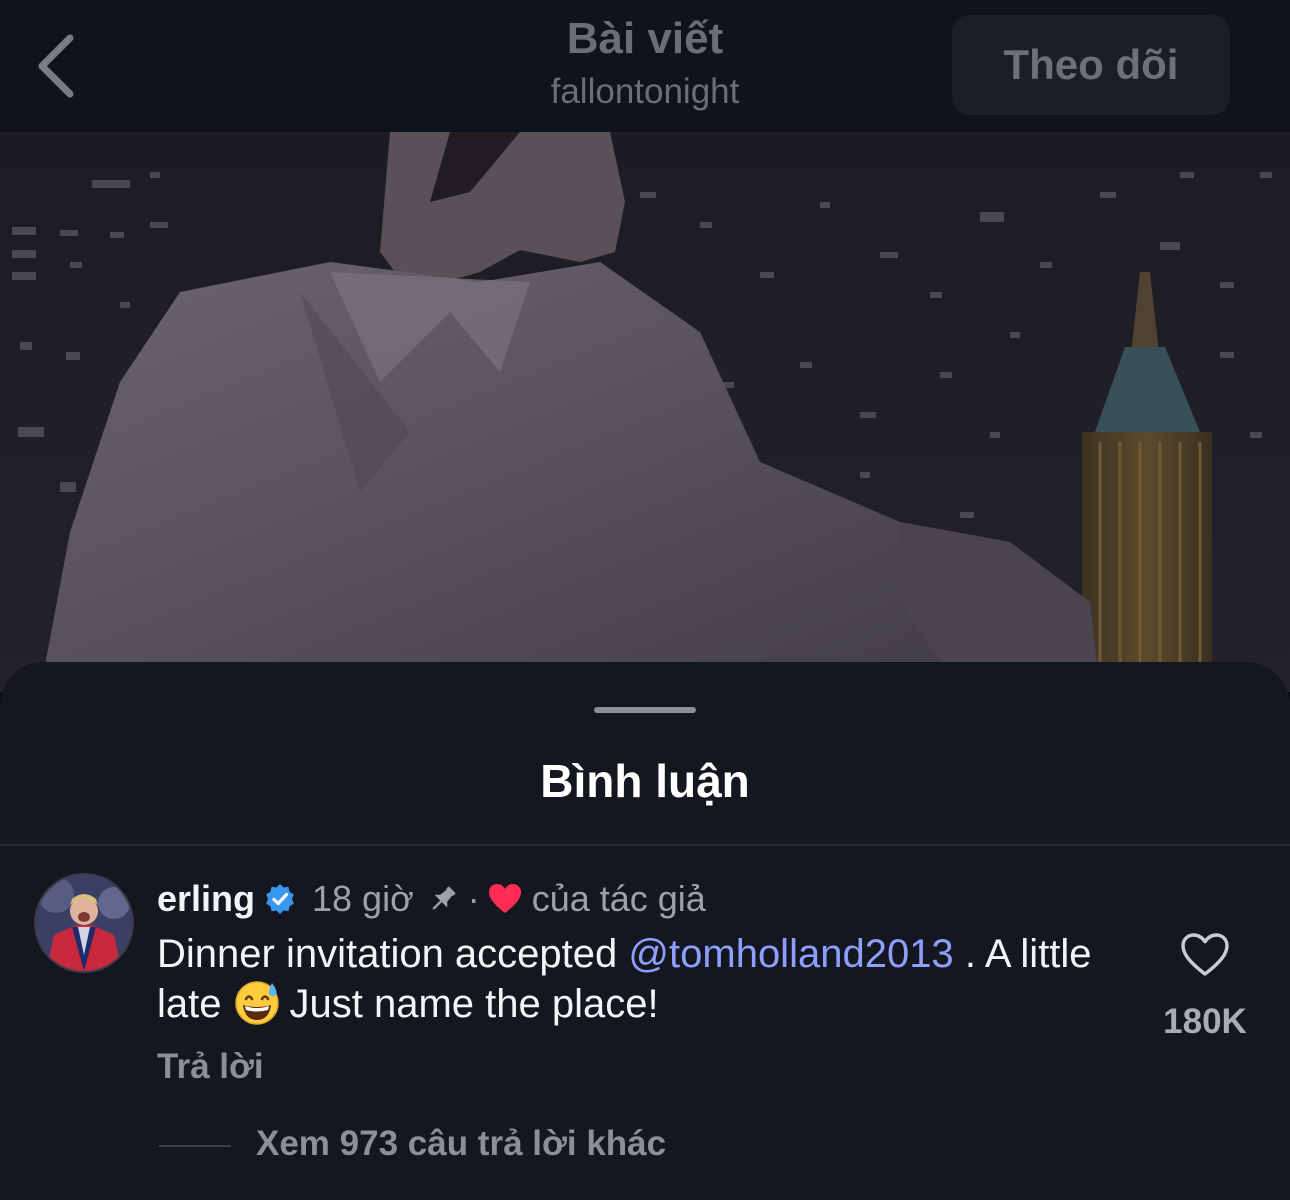 The height and width of the screenshot is (1200, 1290). What do you see at coordinates (645, 66) in the screenshot?
I see `top-navigation-bar: Bài viết fallontonight Theo dõi` at bounding box center [645, 66].